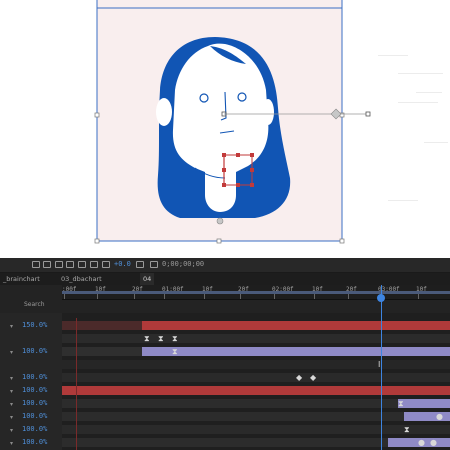 This screenshot has height=450, width=450. I want to click on work-area-bar, so click(256, 292).